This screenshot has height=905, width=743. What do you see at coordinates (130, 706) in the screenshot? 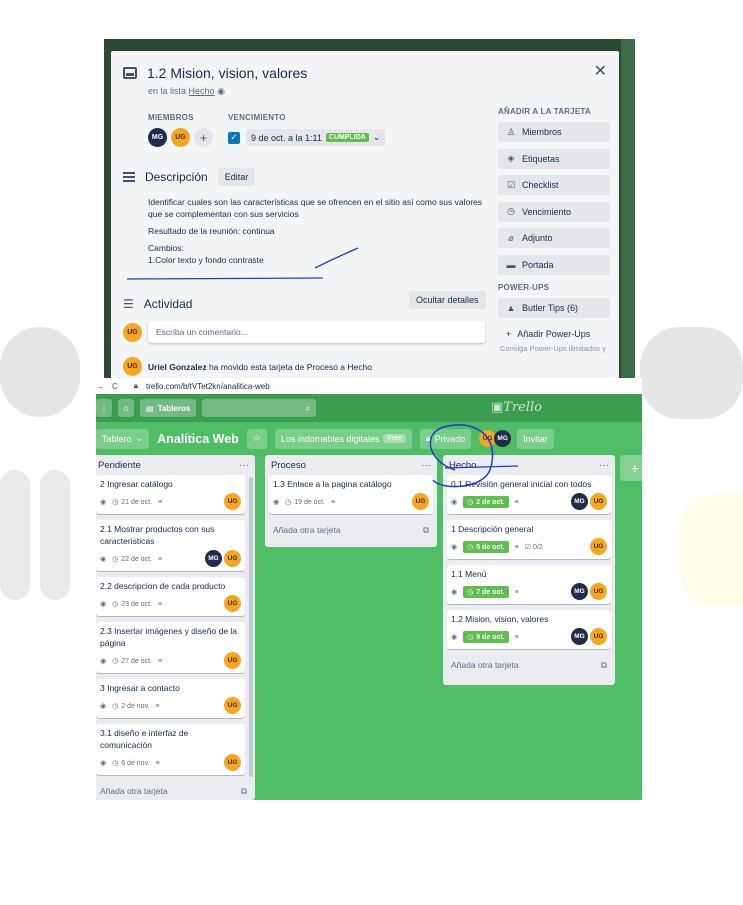
I see `due-badge: ◷ 2 de nov.` at bounding box center [130, 706].